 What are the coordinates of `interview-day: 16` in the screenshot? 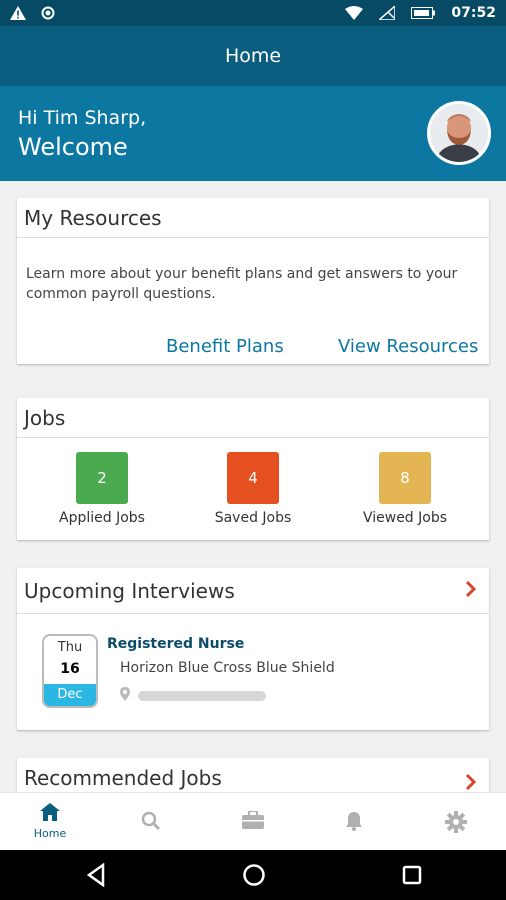 It's located at (70, 669).